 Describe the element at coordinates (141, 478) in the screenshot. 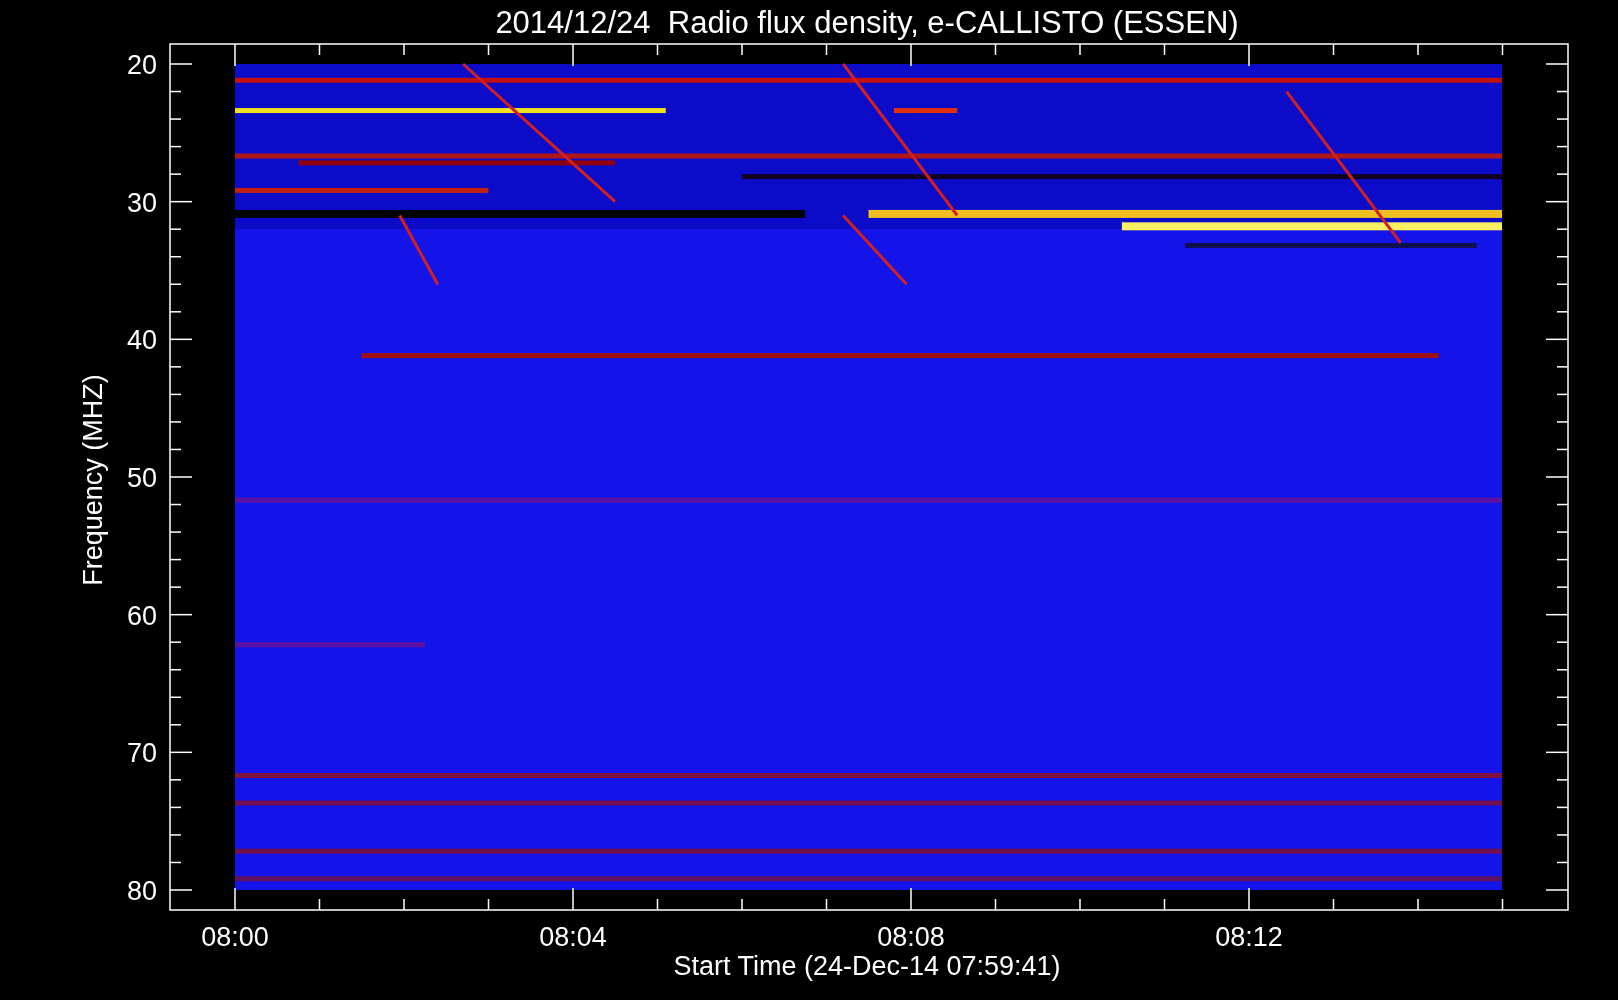

I see `y-tick-label: 50` at that location.